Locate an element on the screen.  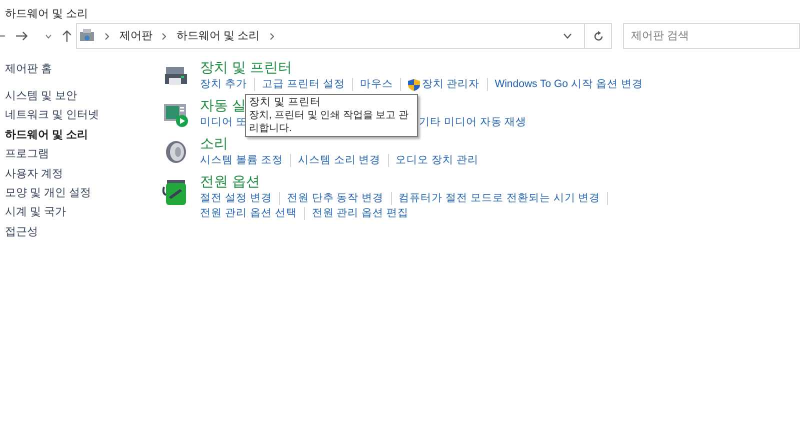
shield-icon is located at coordinates (414, 84).